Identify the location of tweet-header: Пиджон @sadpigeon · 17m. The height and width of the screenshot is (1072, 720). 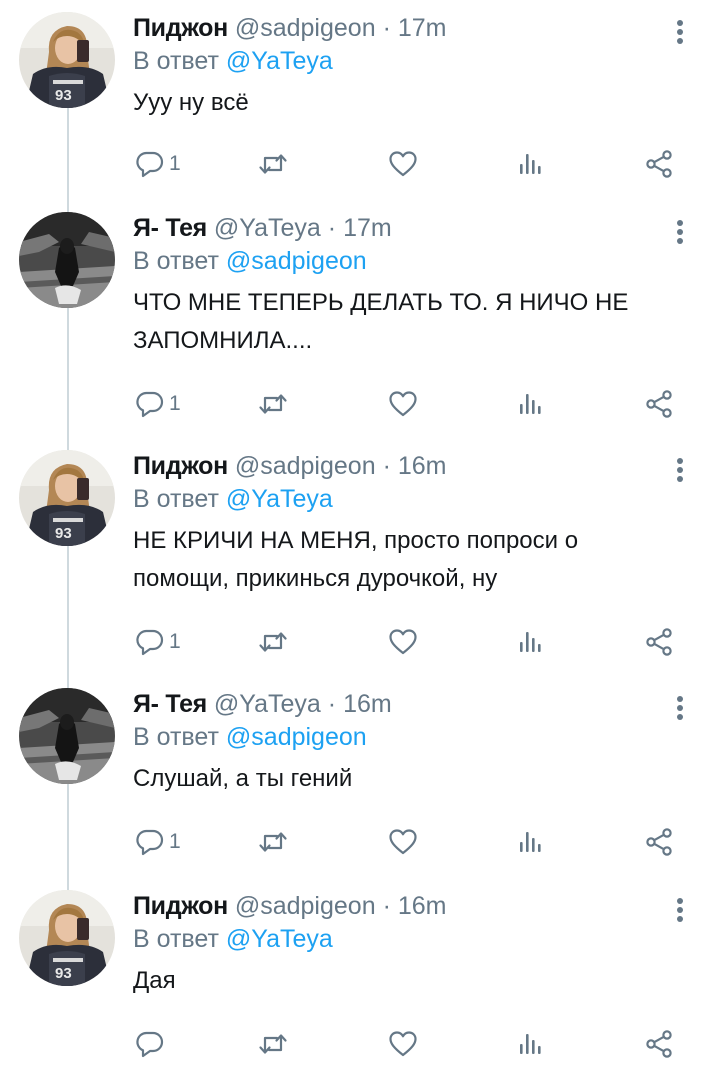
(289, 28).